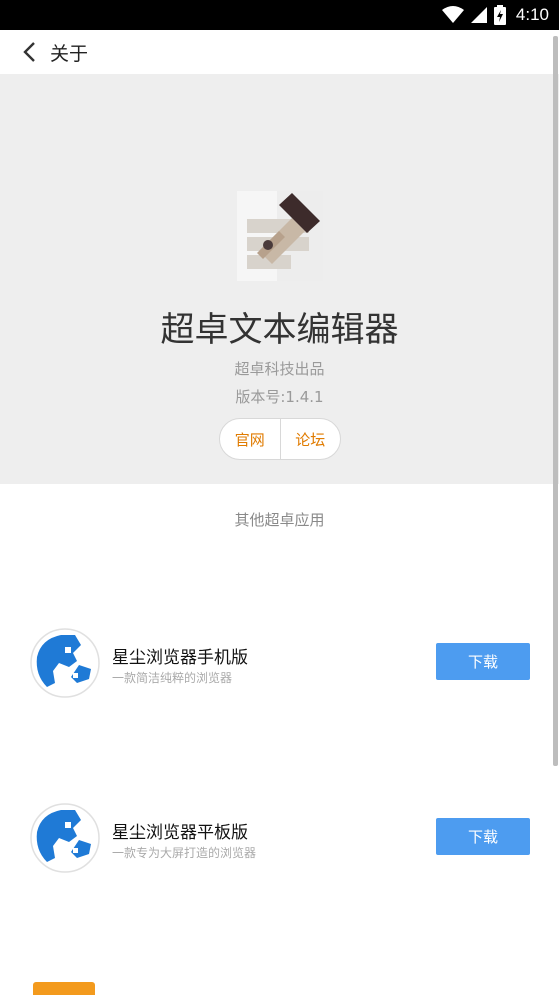 This screenshot has height=995, width=559. I want to click on chevron-left-icon, so click(29, 52).